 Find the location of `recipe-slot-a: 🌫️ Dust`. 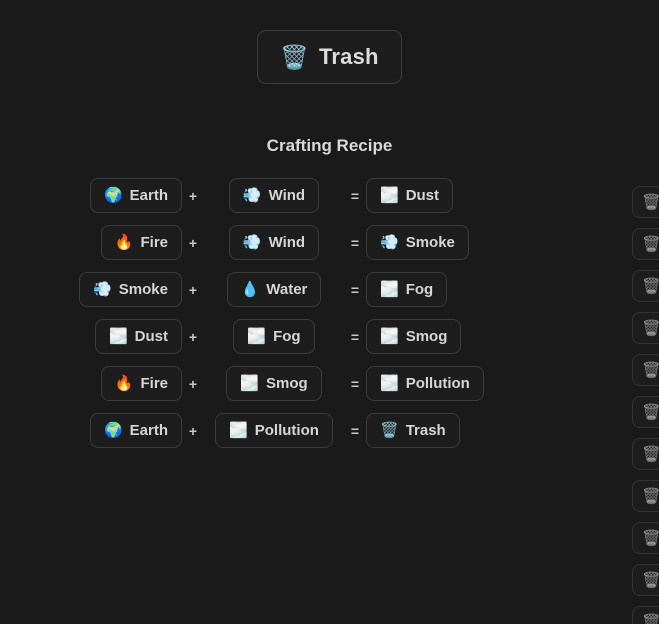

recipe-slot-a: 🌫️ Dust is located at coordinates (107, 336).